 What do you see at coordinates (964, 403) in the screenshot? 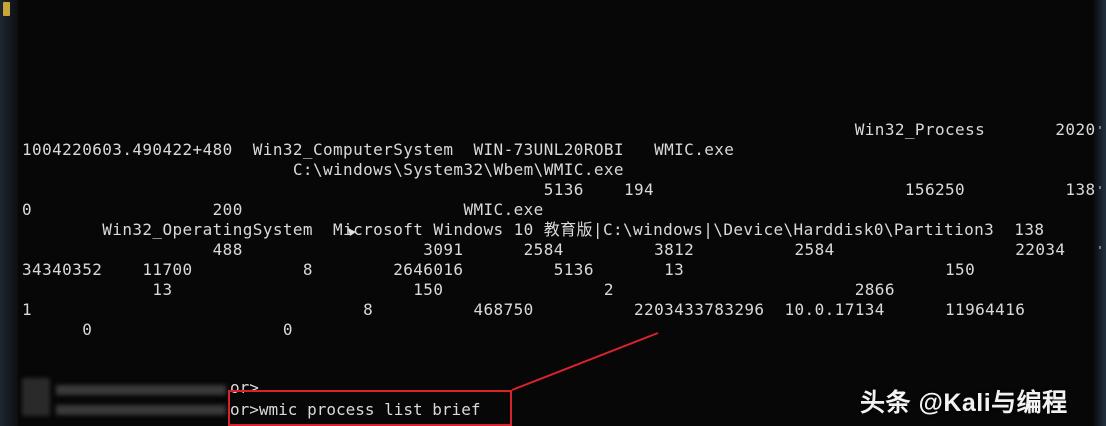
I see `watermark-text: 头条 @Kali与编程` at bounding box center [964, 403].